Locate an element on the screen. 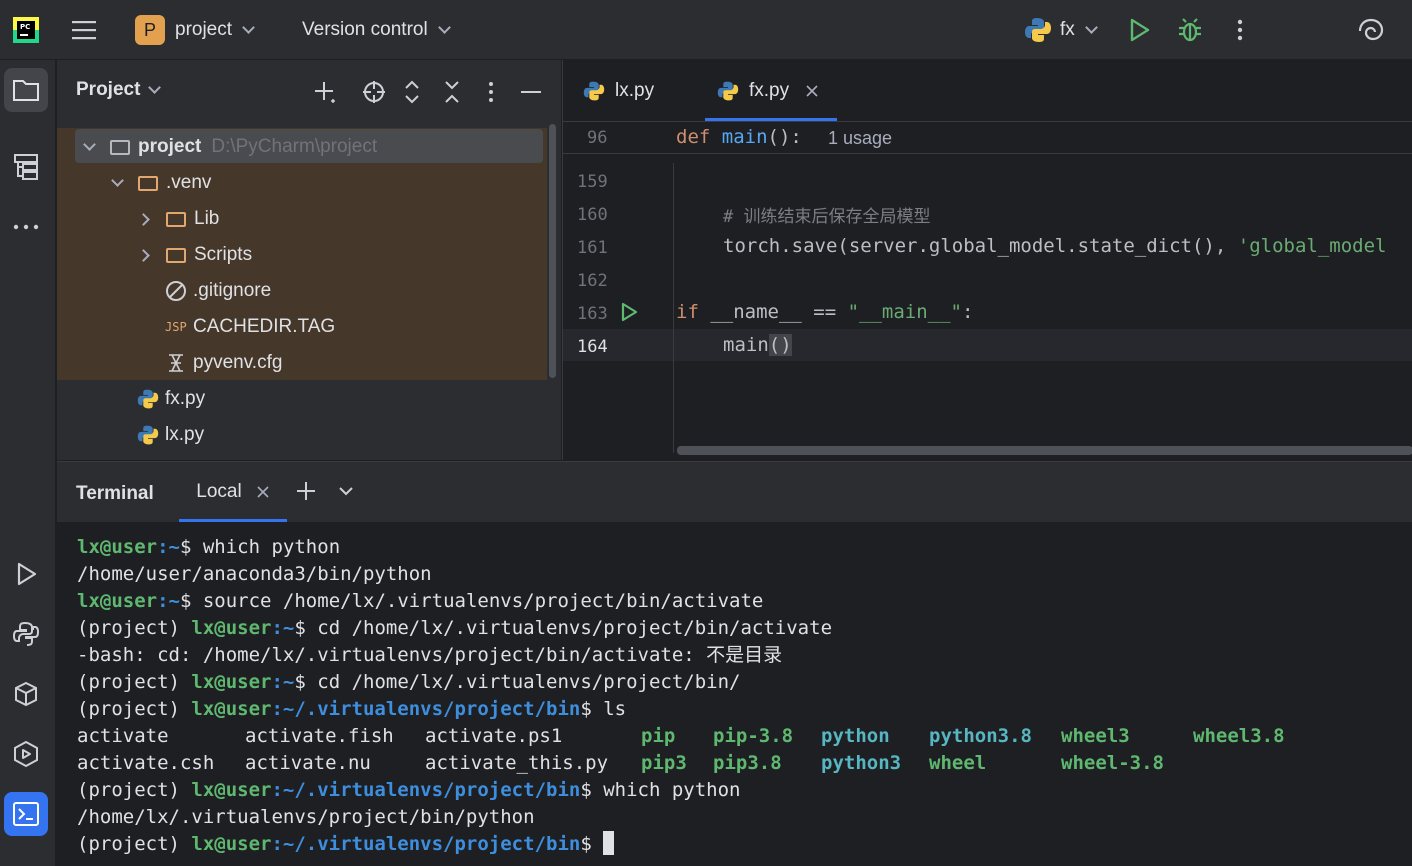  folder-icon is located at coordinates (176, 219).